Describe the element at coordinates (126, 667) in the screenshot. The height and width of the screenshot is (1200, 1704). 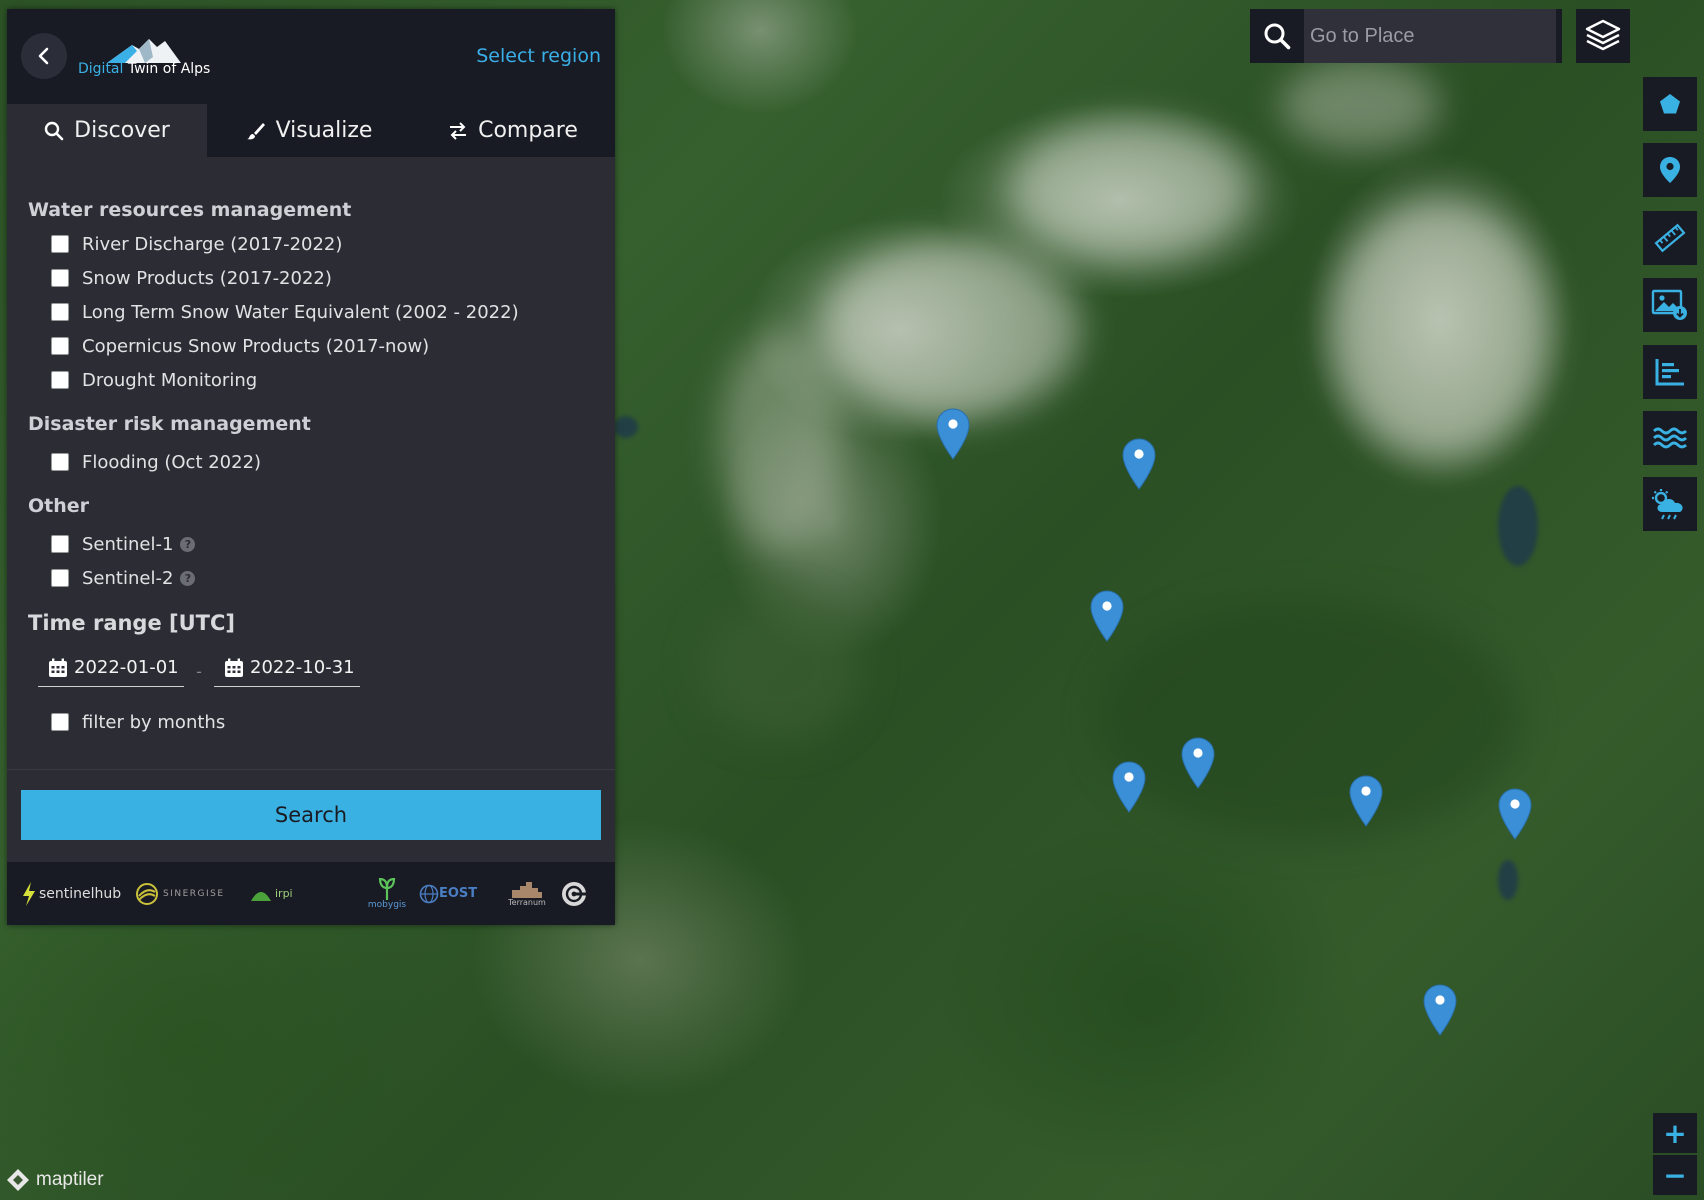
I see `date-from-value: 2022-01-01` at that location.